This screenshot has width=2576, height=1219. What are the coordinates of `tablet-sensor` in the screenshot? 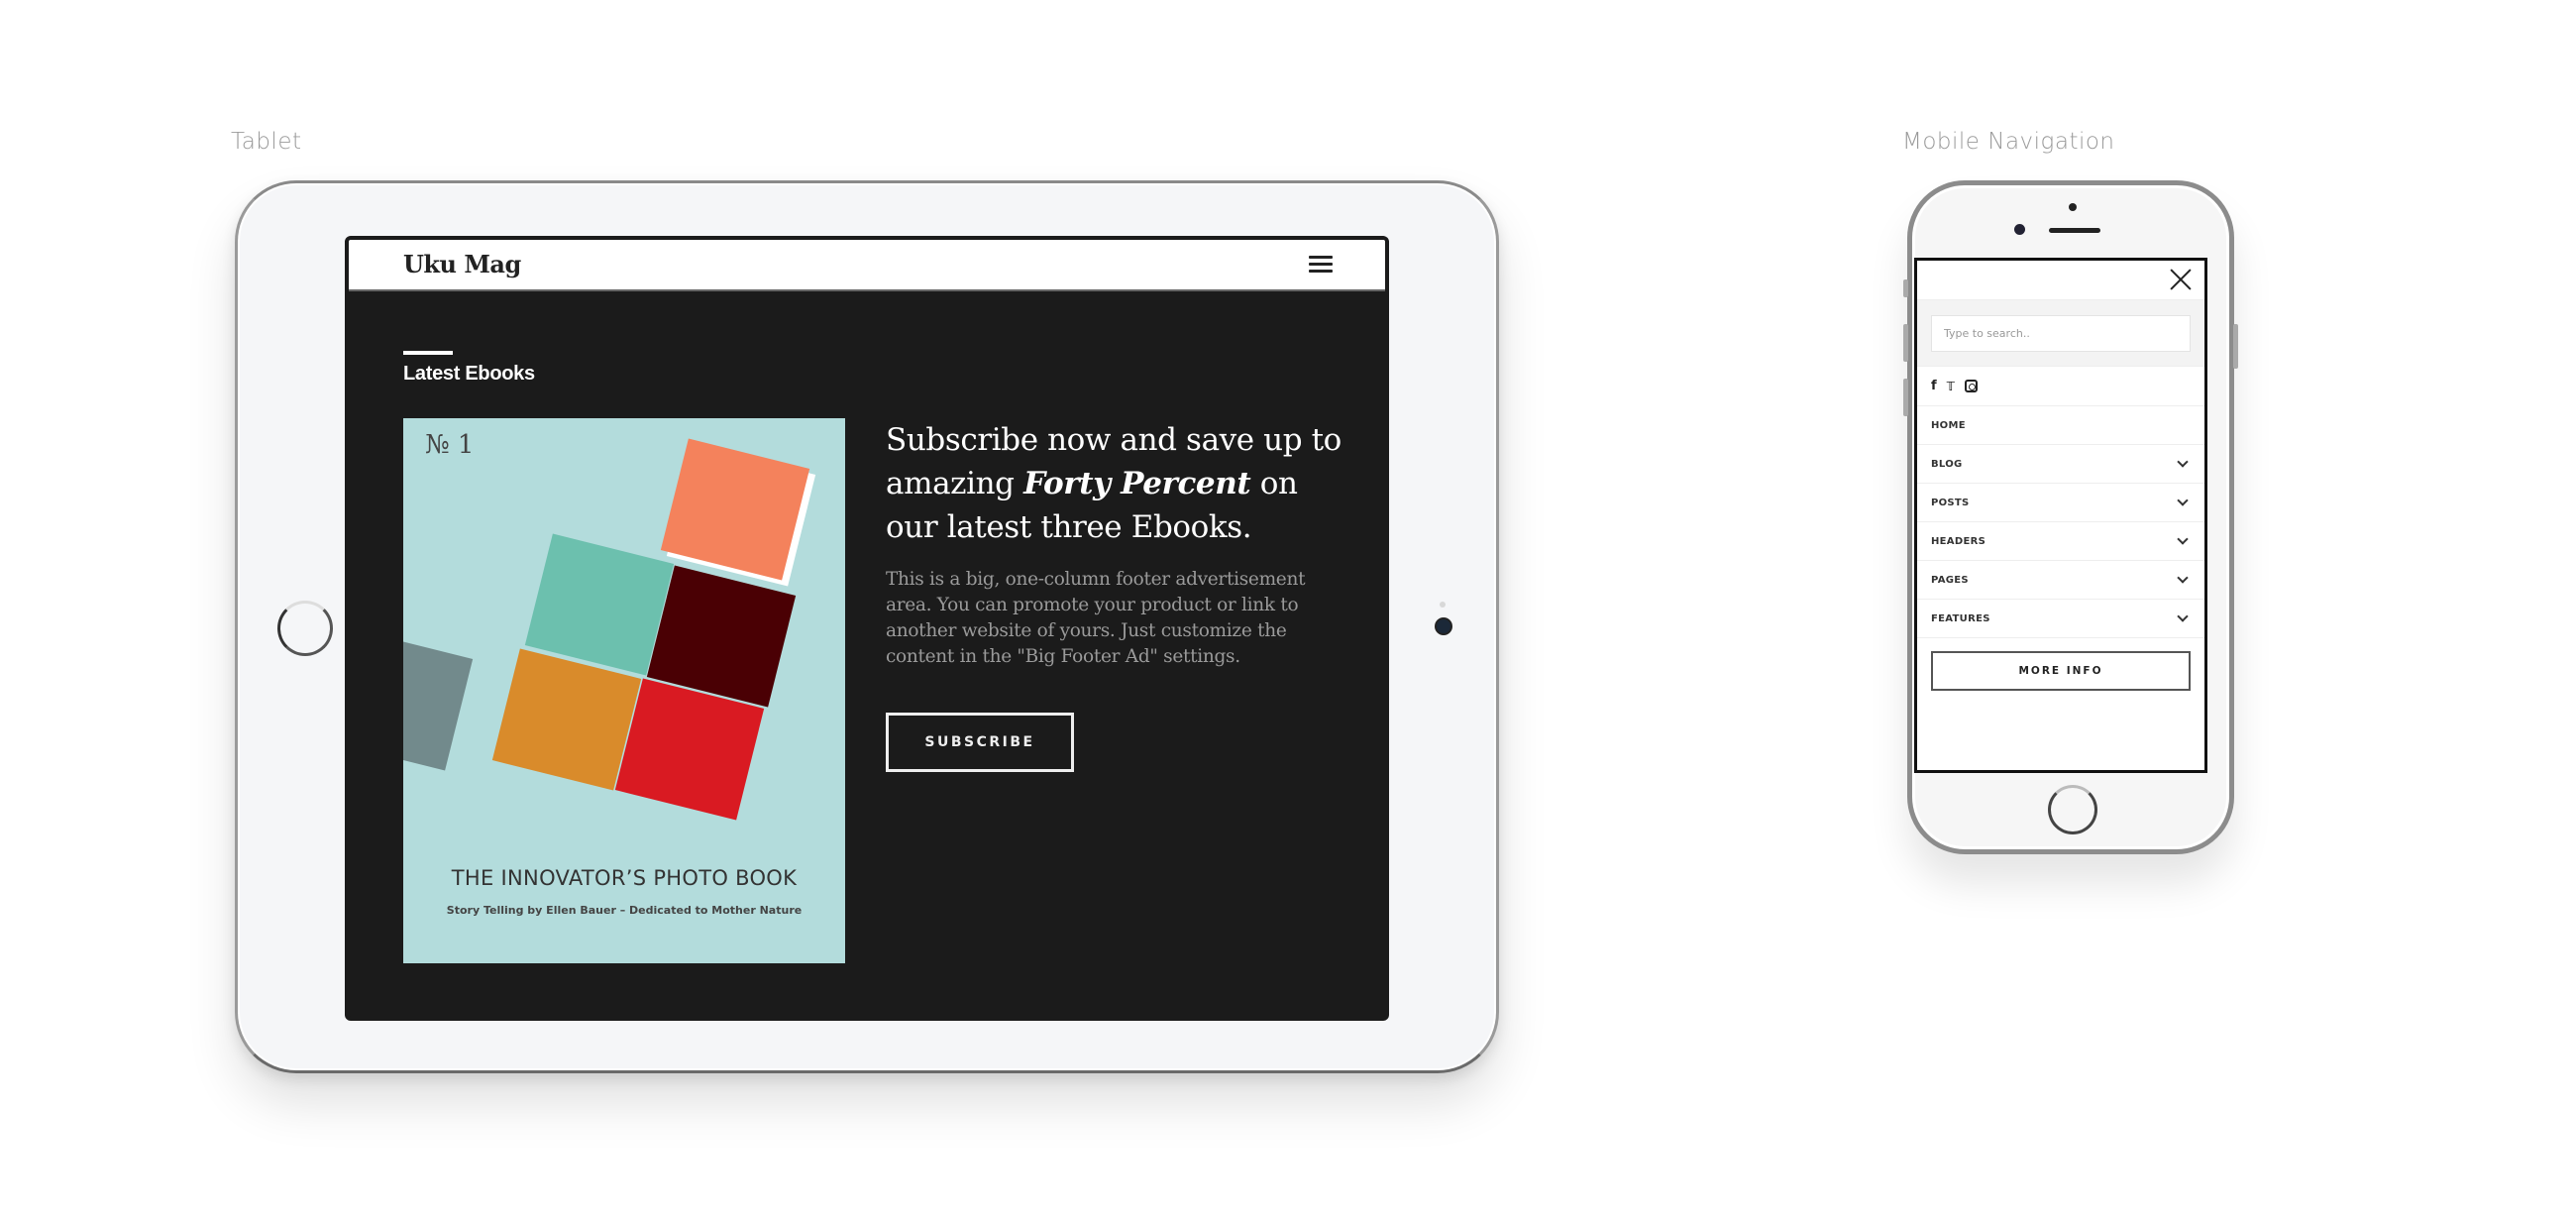 It's located at (1443, 605).